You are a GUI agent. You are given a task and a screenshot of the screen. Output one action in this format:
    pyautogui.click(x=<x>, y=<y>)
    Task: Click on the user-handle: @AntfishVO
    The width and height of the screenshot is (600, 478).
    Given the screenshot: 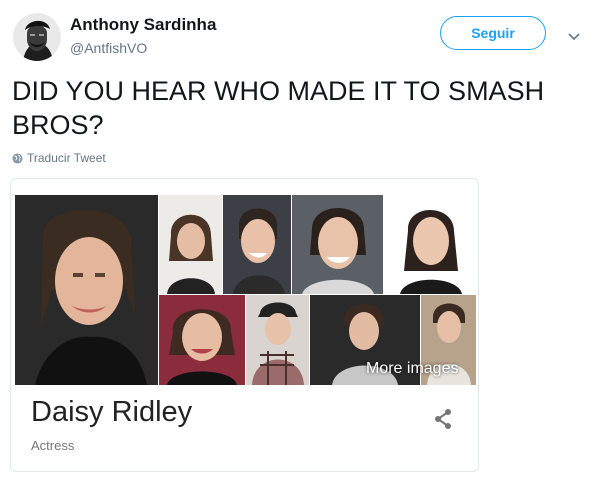 What is the action you would take?
    pyautogui.click(x=108, y=48)
    